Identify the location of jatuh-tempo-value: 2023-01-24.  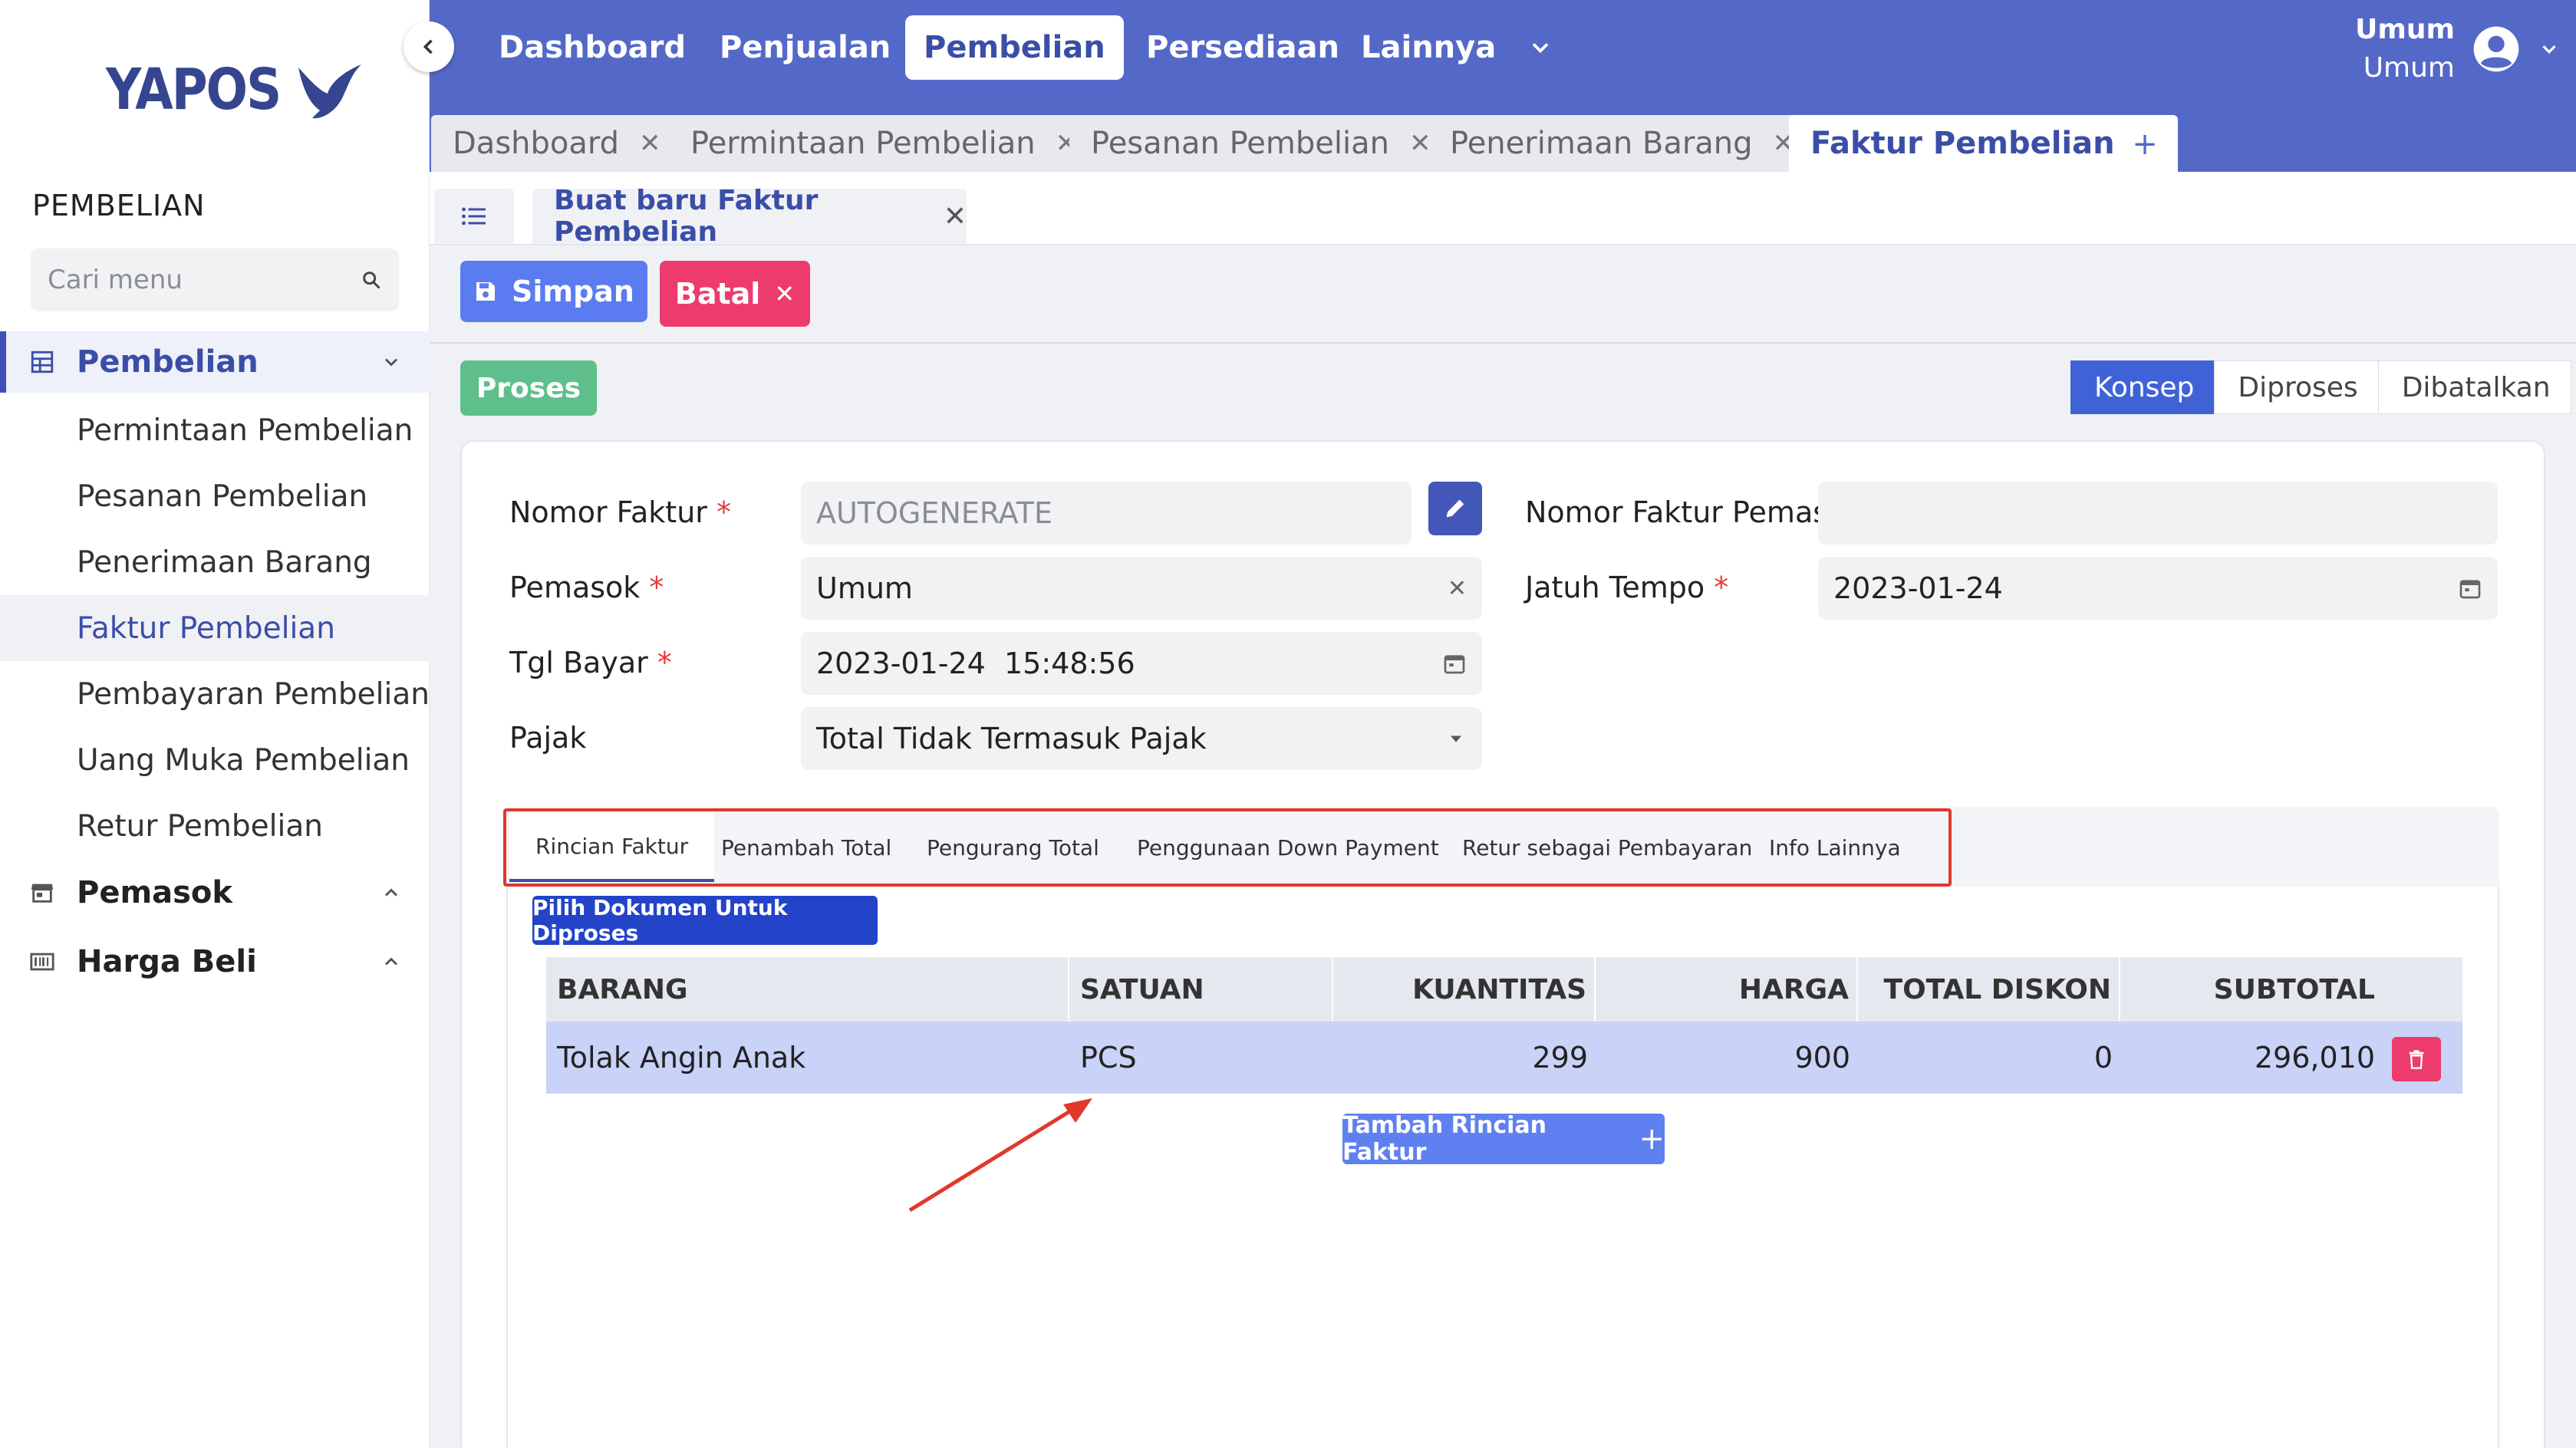
(1918, 588).